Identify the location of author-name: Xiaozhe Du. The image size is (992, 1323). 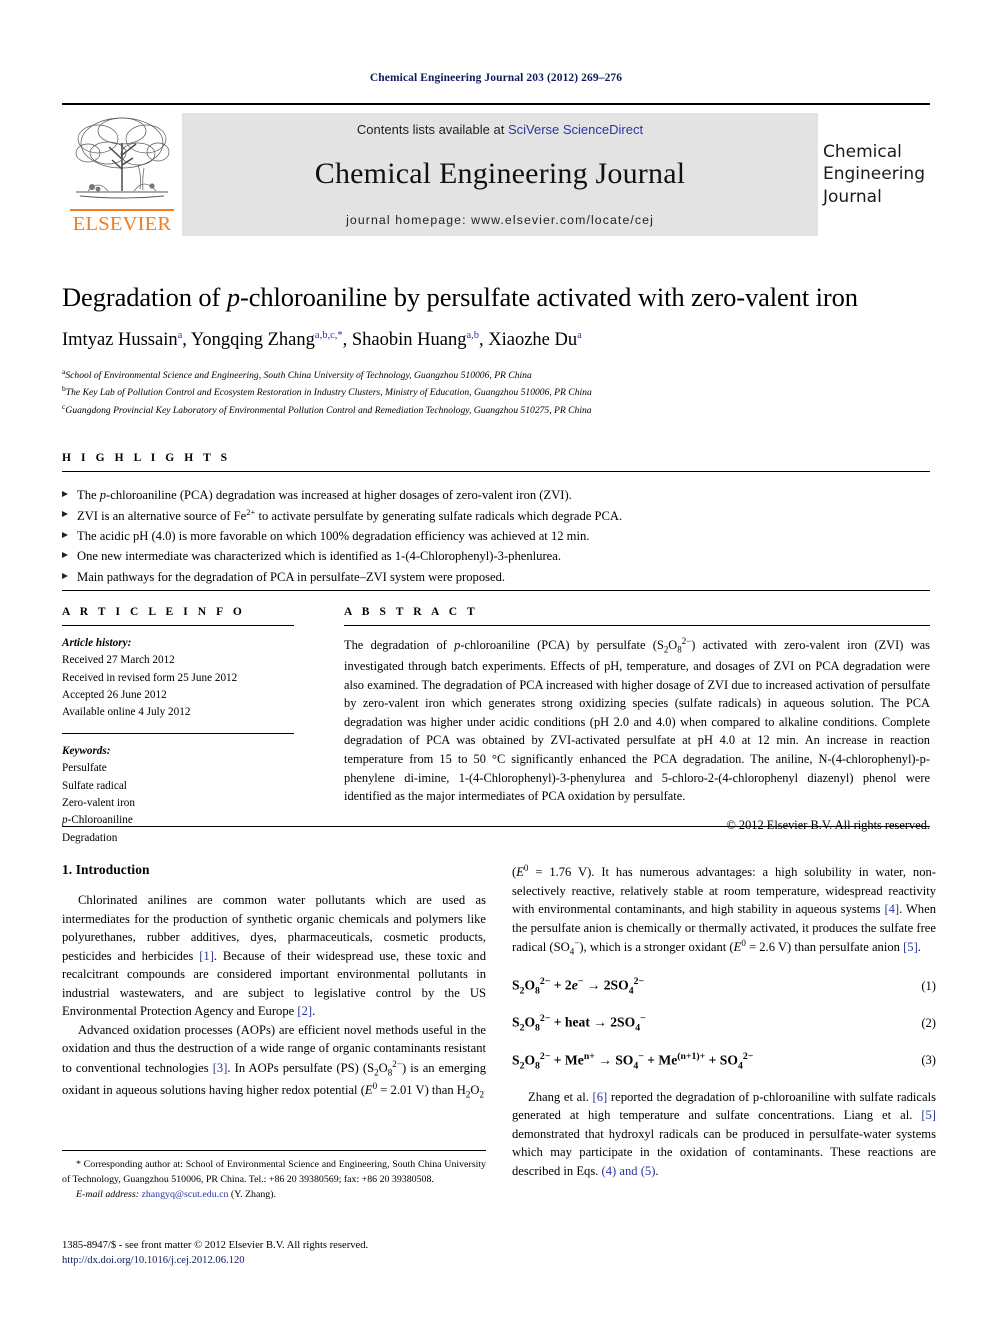
(533, 340).